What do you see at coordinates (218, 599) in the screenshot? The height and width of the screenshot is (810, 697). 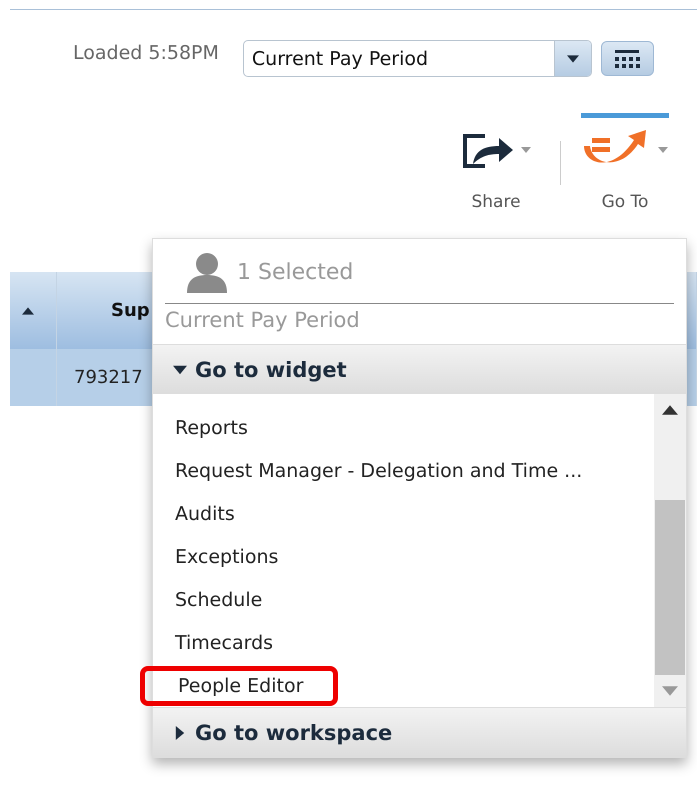 I see `menu-item: Schedule` at bounding box center [218, 599].